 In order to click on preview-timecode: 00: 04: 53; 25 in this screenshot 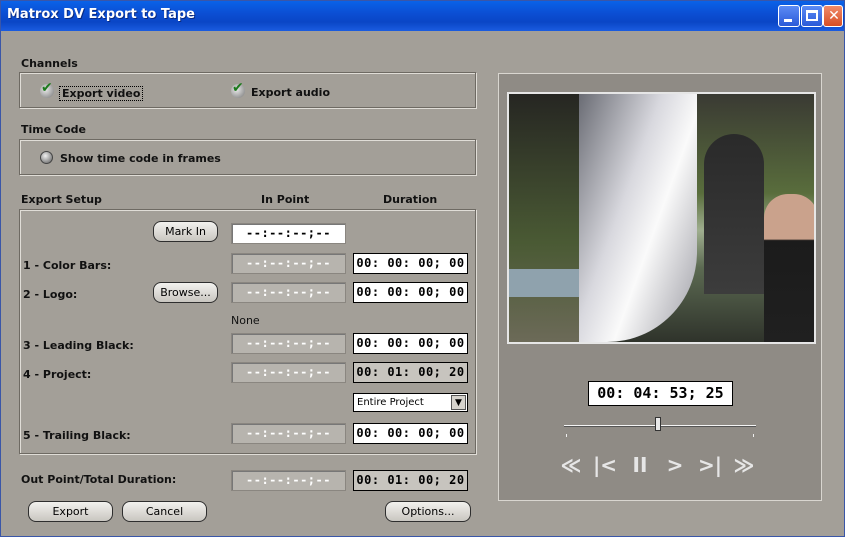, I will do `click(660, 393)`.